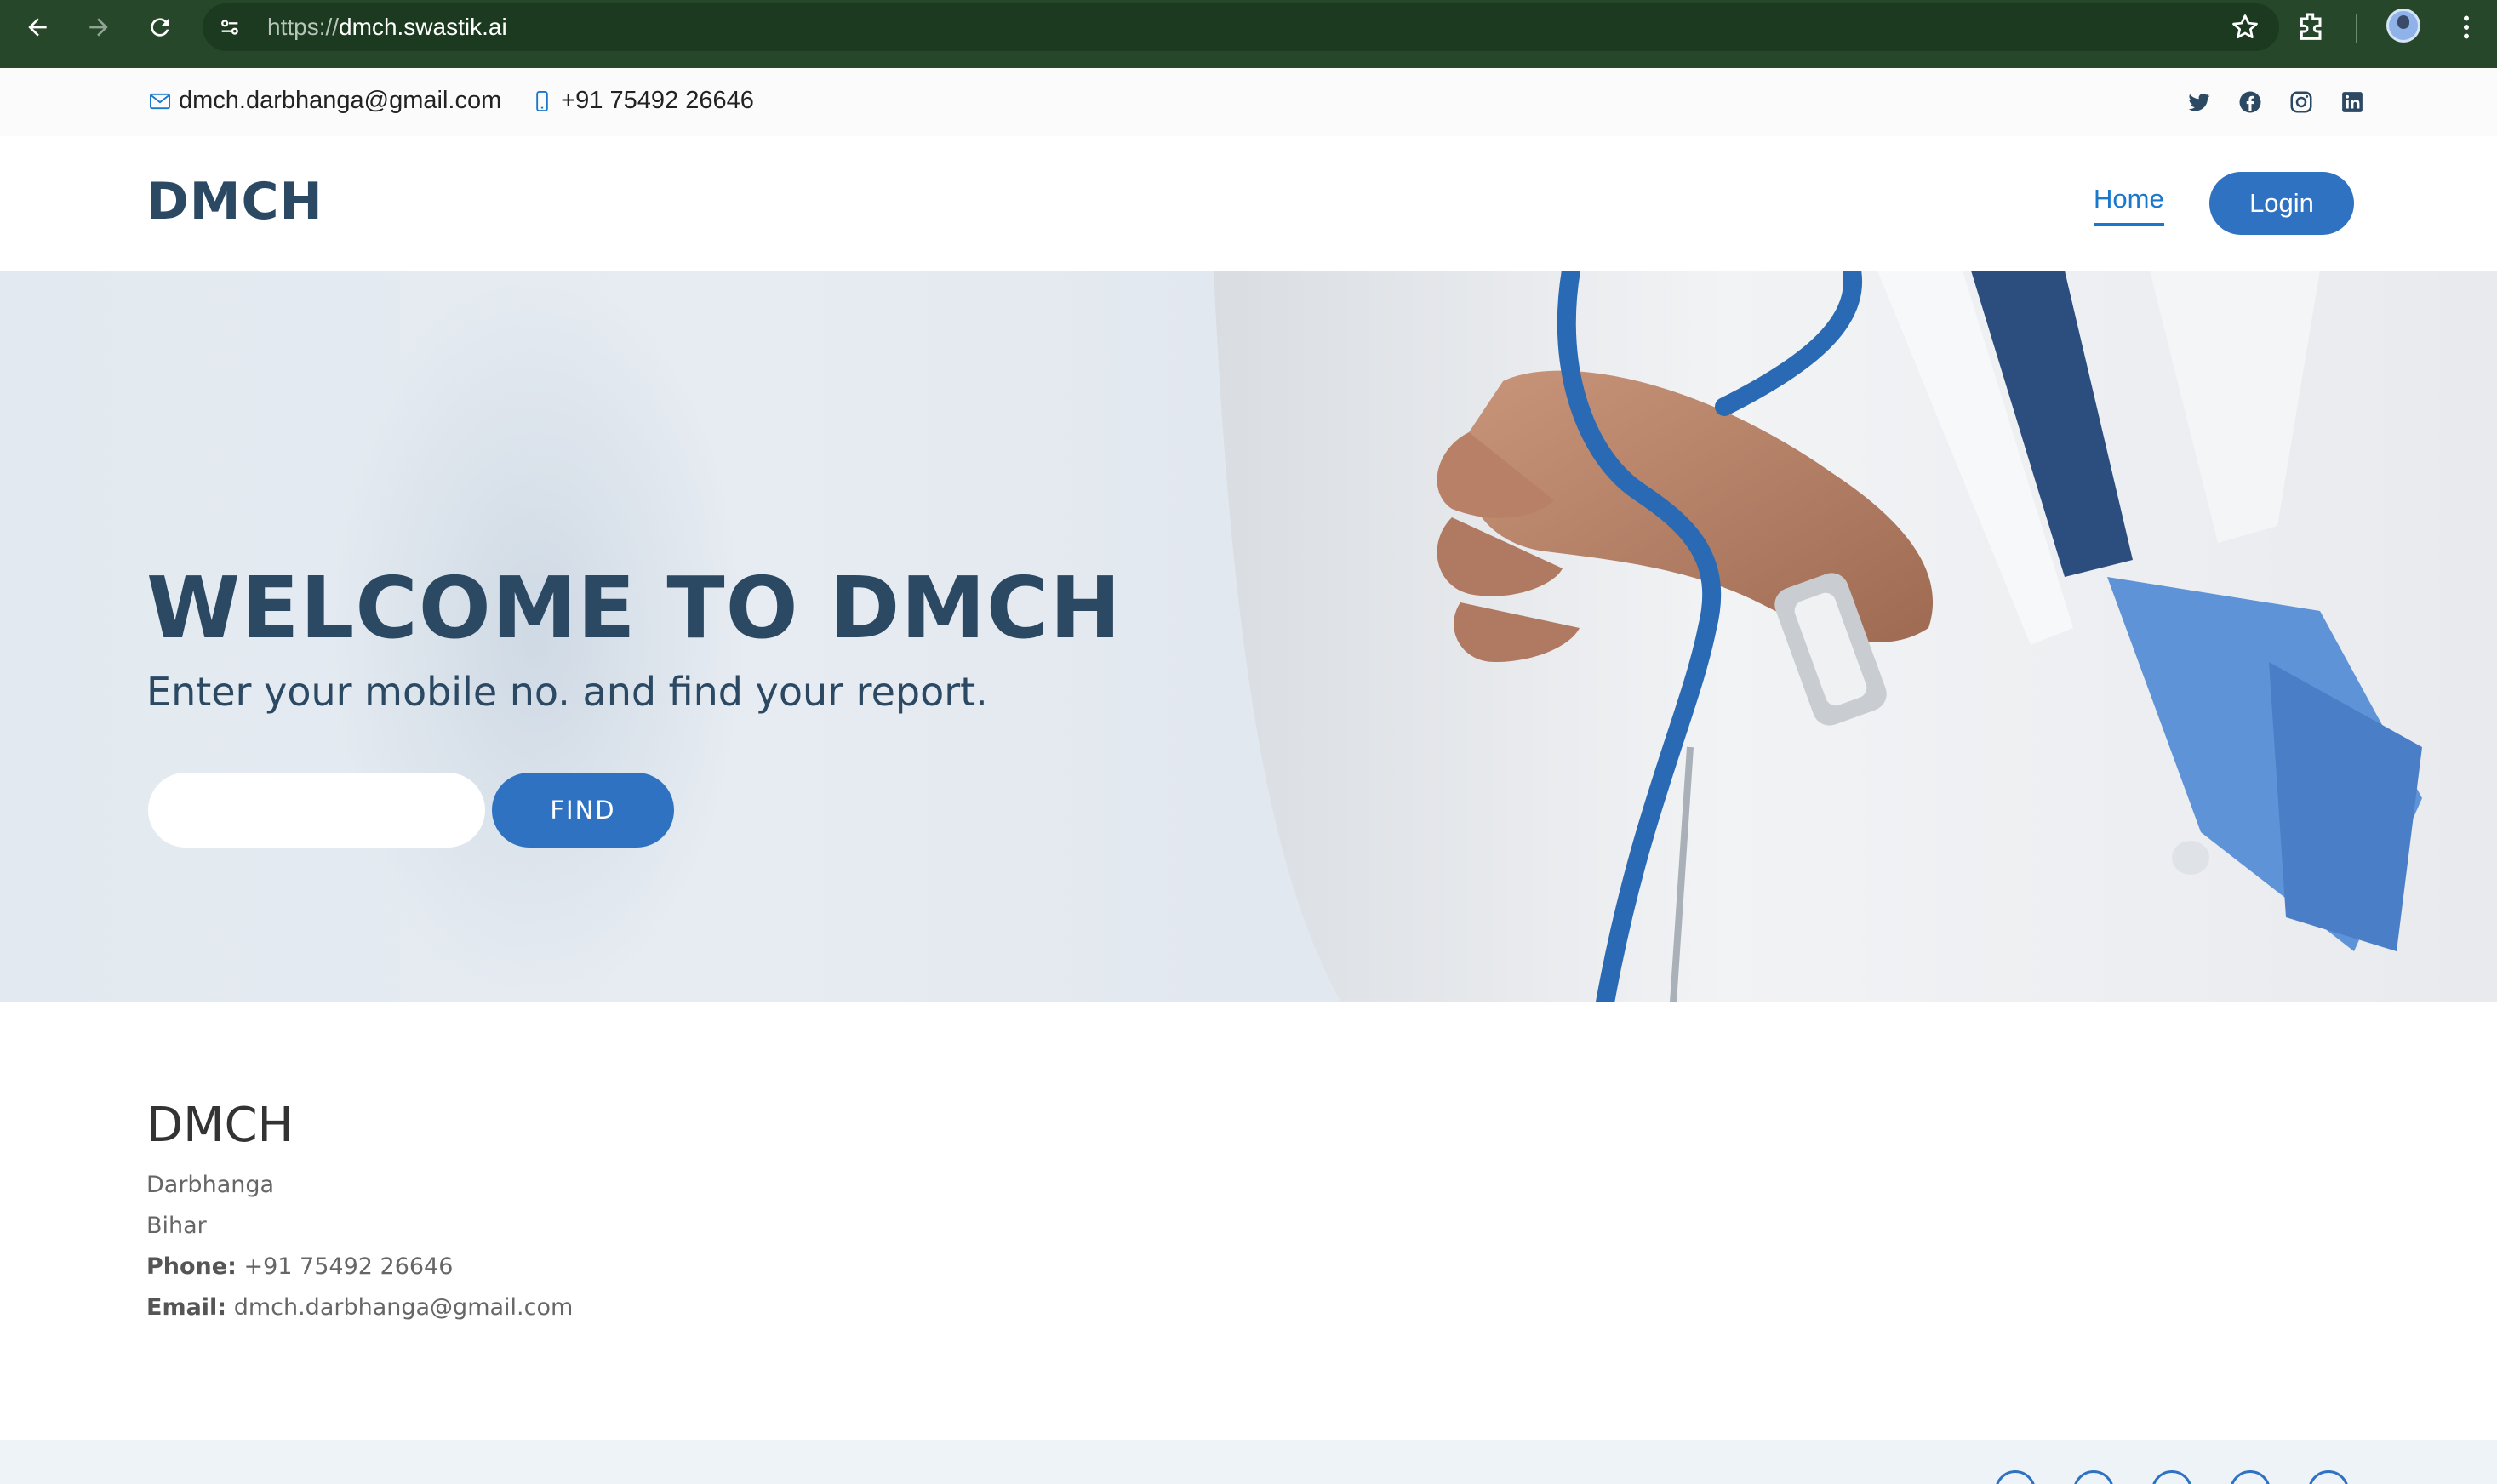 Image resolution: width=2497 pixels, height=1484 pixels. I want to click on site-info-icon, so click(230, 27).